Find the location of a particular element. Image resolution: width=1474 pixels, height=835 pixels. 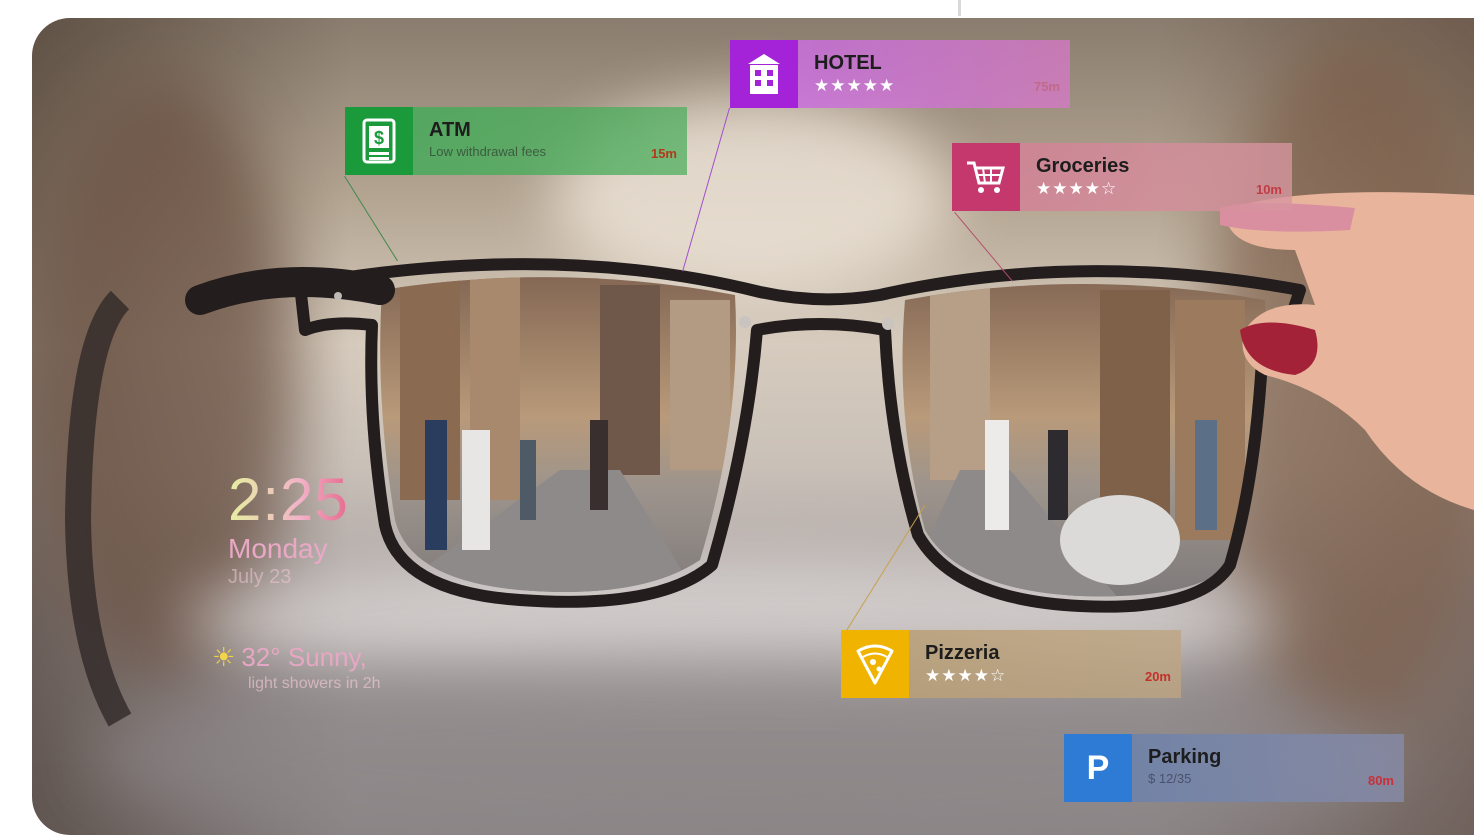

poi-card-atm: $ ATM Low withdrawal fees 15m is located at coordinates (516, 141).